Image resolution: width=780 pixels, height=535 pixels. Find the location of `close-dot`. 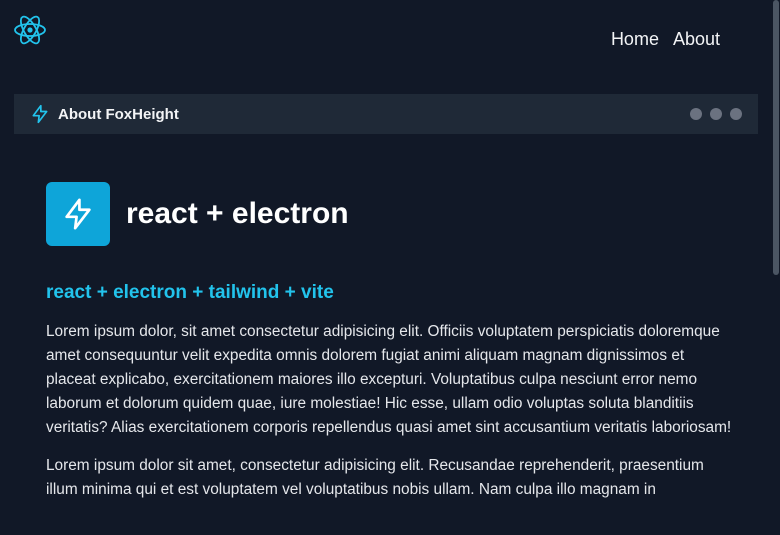

close-dot is located at coordinates (736, 114).